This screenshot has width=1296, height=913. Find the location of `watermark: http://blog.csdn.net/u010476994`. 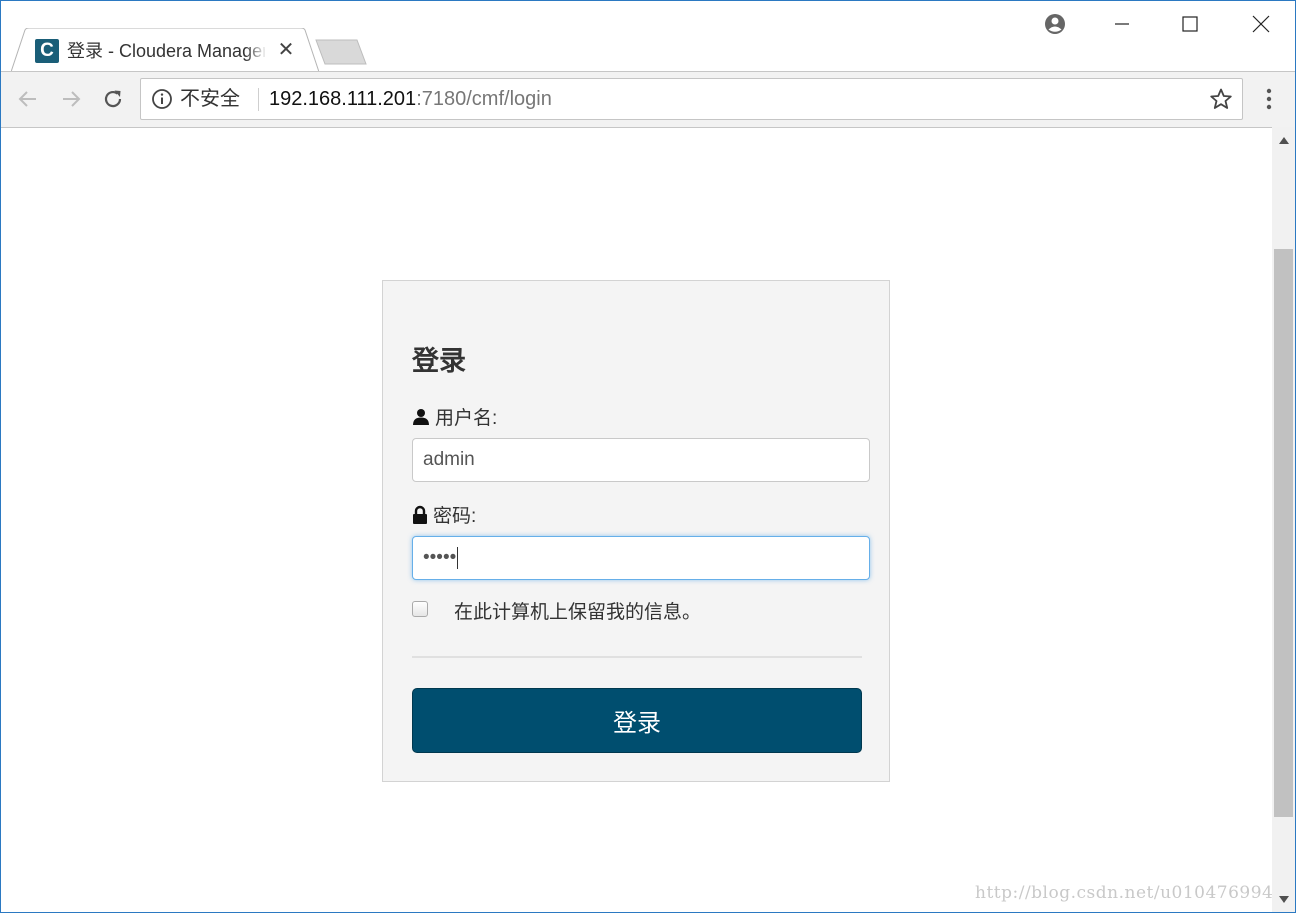

watermark: http://blog.csdn.net/u010476994 is located at coordinates (1124, 893).